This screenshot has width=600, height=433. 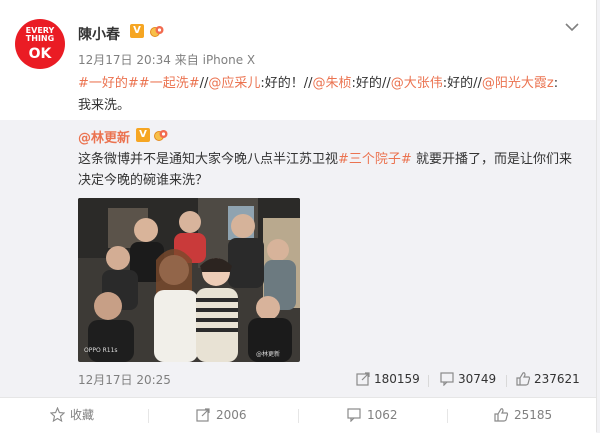 I want to click on repost-time: 12月17日 20:25, so click(x=124, y=379).